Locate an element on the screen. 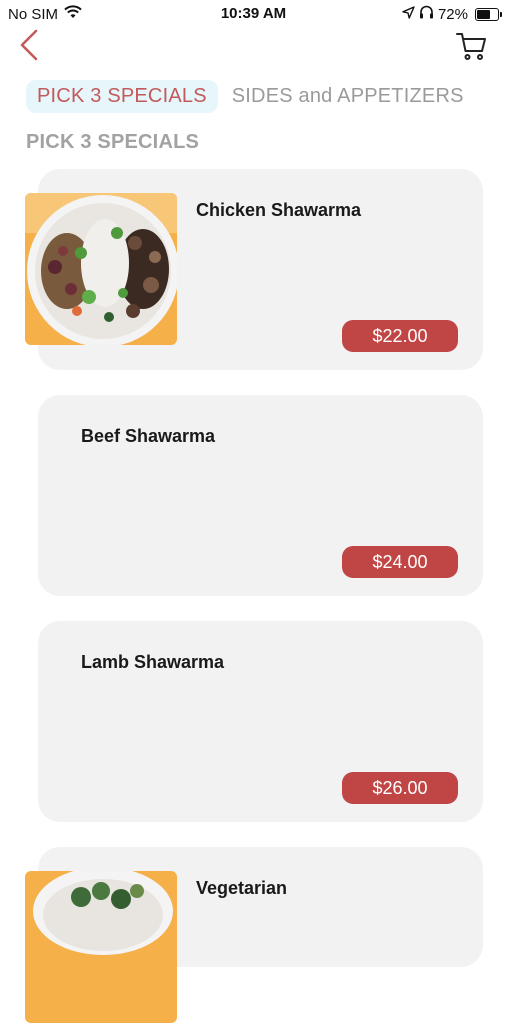 The height and width of the screenshot is (1023, 507). menu-item-name: Beef Shawarma is located at coordinates (148, 436).